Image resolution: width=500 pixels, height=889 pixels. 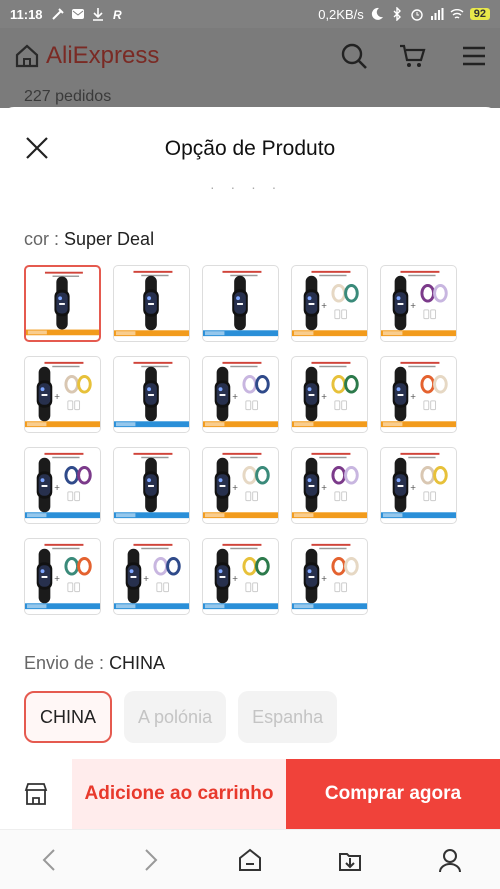 I want to click on ship-options: CHINA A polónia Espanha, so click(x=181, y=717).